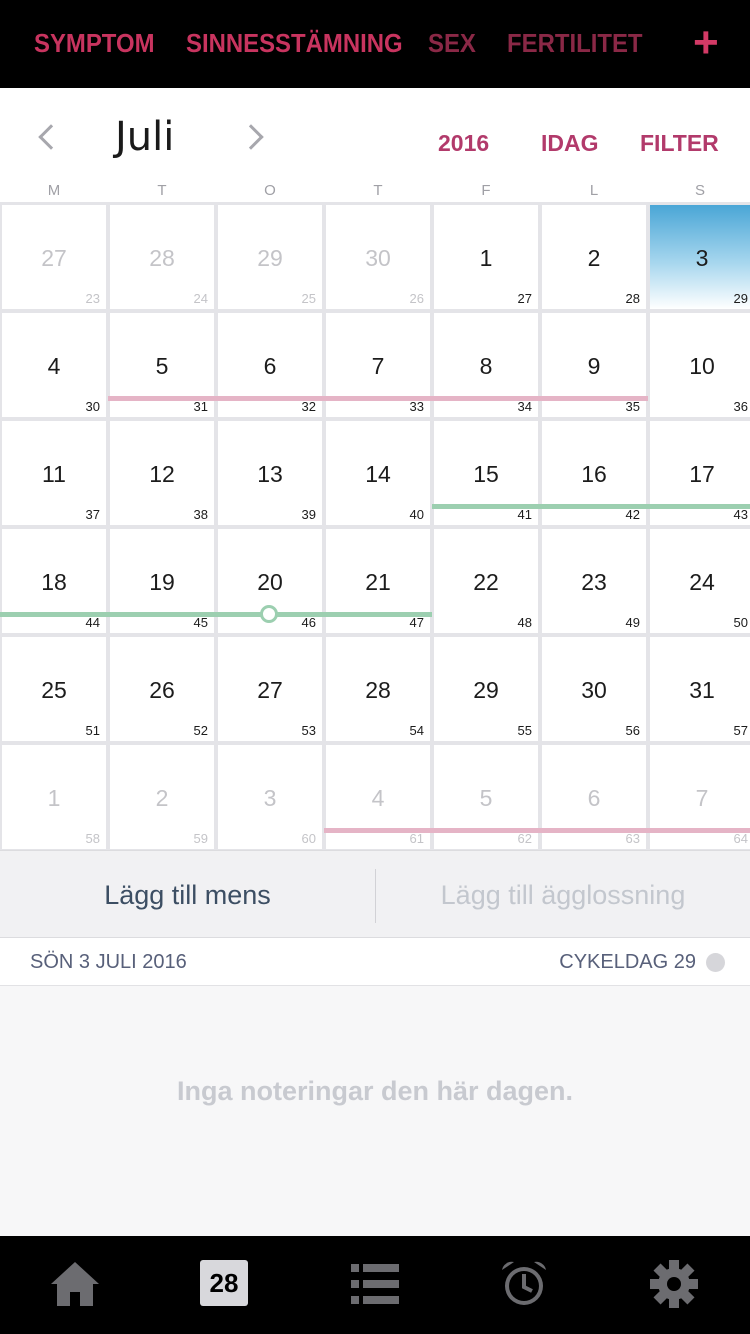  What do you see at coordinates (740, 298) in the screenshot?
I see `cycle-day-number: 29` at bounding box center [740, 298].